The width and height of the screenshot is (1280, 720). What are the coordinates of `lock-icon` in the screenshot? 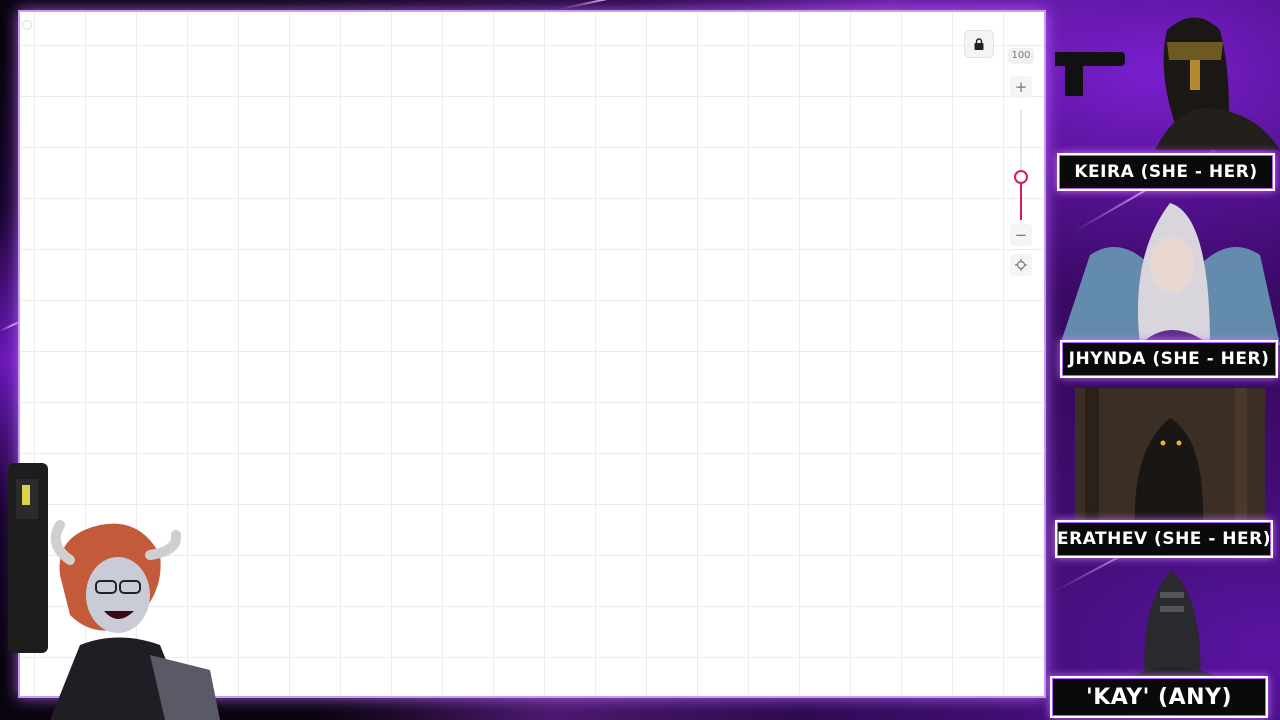 It's located at (979, 44).